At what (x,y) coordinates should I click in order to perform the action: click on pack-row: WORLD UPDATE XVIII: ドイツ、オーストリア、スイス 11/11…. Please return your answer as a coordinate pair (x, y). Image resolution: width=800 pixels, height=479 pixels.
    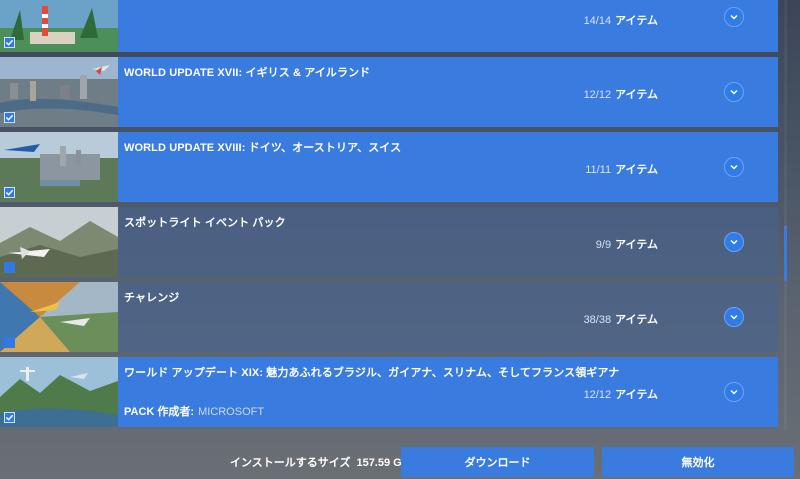
    Looking at the image, I should click on (389, 167).